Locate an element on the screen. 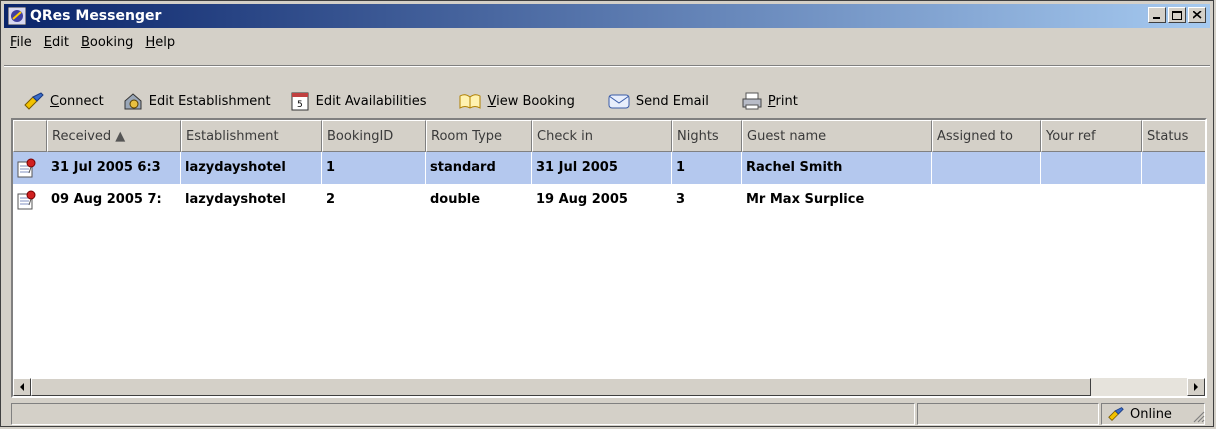  cell-nights: 3 is located at coordinates (681, 199).